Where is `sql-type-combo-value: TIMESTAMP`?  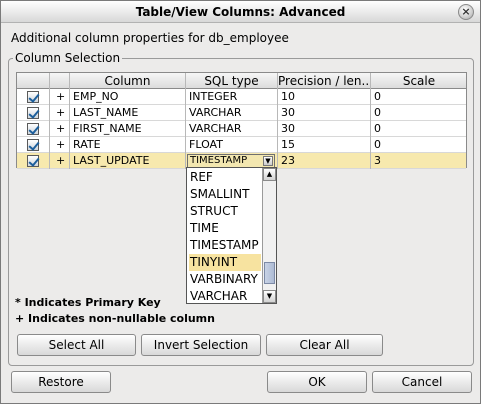
sql-type-combo-value: TIMESTAMP is located at coordinates (219, 160).